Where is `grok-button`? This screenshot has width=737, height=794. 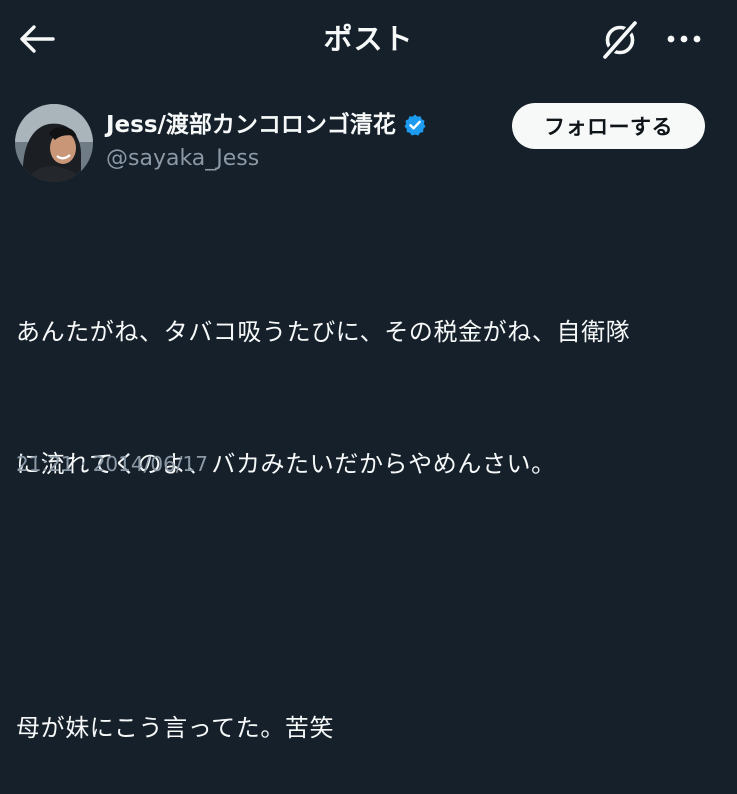 grok-button is located at coordinates (620, 40).